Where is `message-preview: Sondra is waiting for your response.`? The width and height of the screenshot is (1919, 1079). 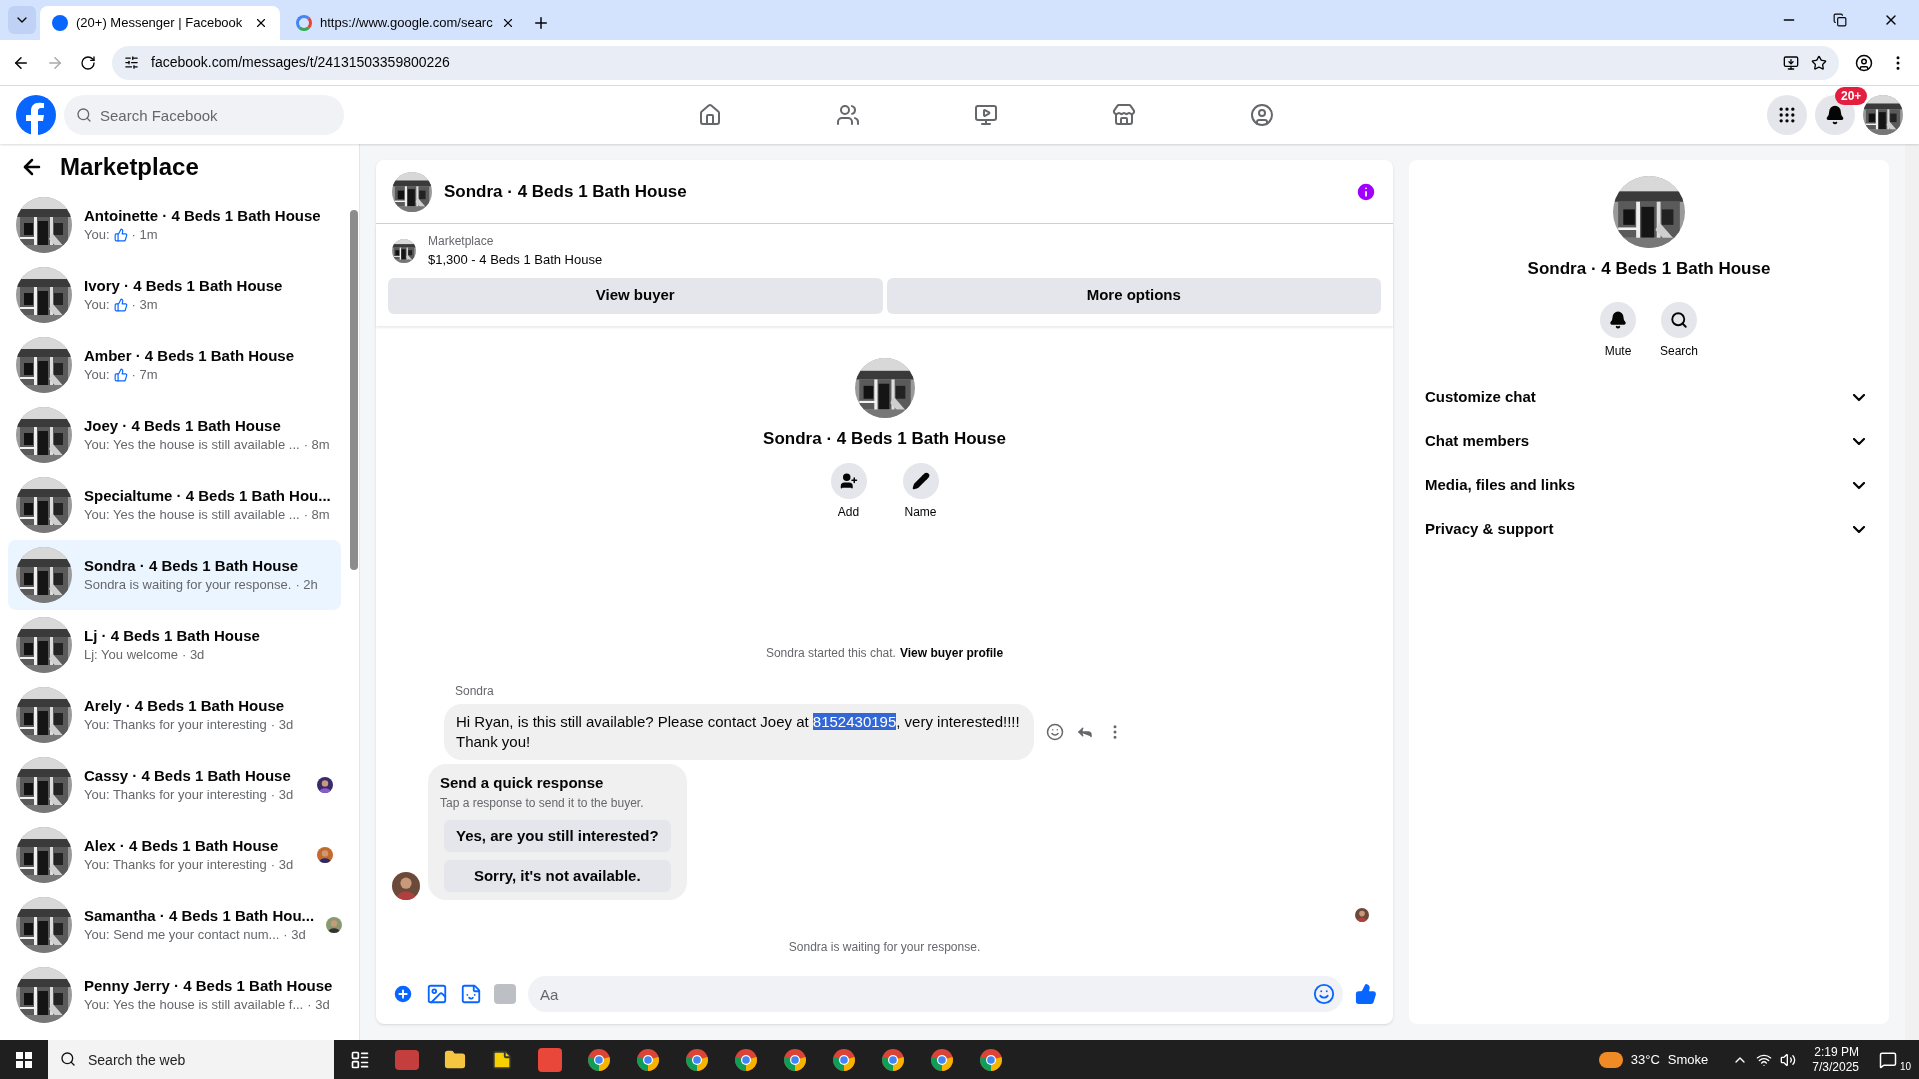
message-preview: Sondra is waiting for your response. is located at coordinates (188, 585).